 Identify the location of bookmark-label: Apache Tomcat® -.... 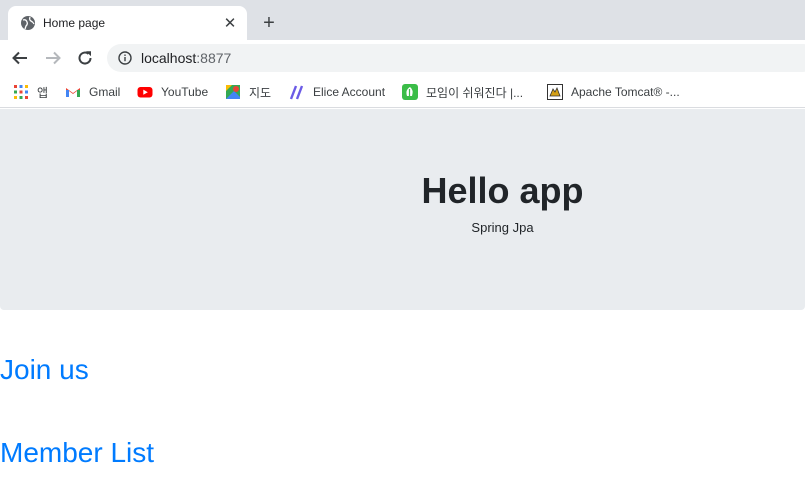
(625, 92).